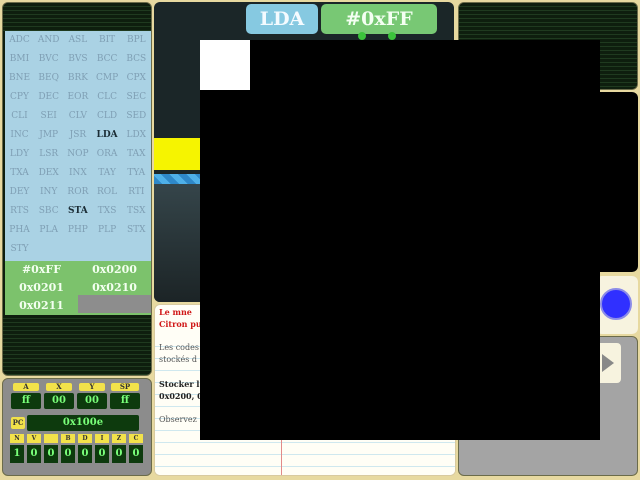  What do you see at coordinates (77, 211) in the screenshot?
I see `opcode-sta: STA` at bounding box center [77, 211].